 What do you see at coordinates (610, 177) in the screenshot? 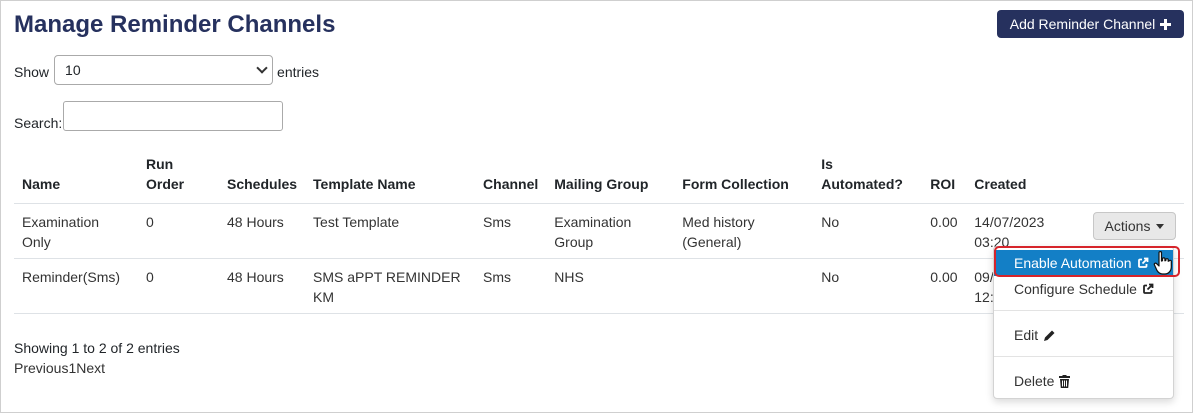
I see `header-mailing-group: Mailing Group` at bounding box center [610, 177].